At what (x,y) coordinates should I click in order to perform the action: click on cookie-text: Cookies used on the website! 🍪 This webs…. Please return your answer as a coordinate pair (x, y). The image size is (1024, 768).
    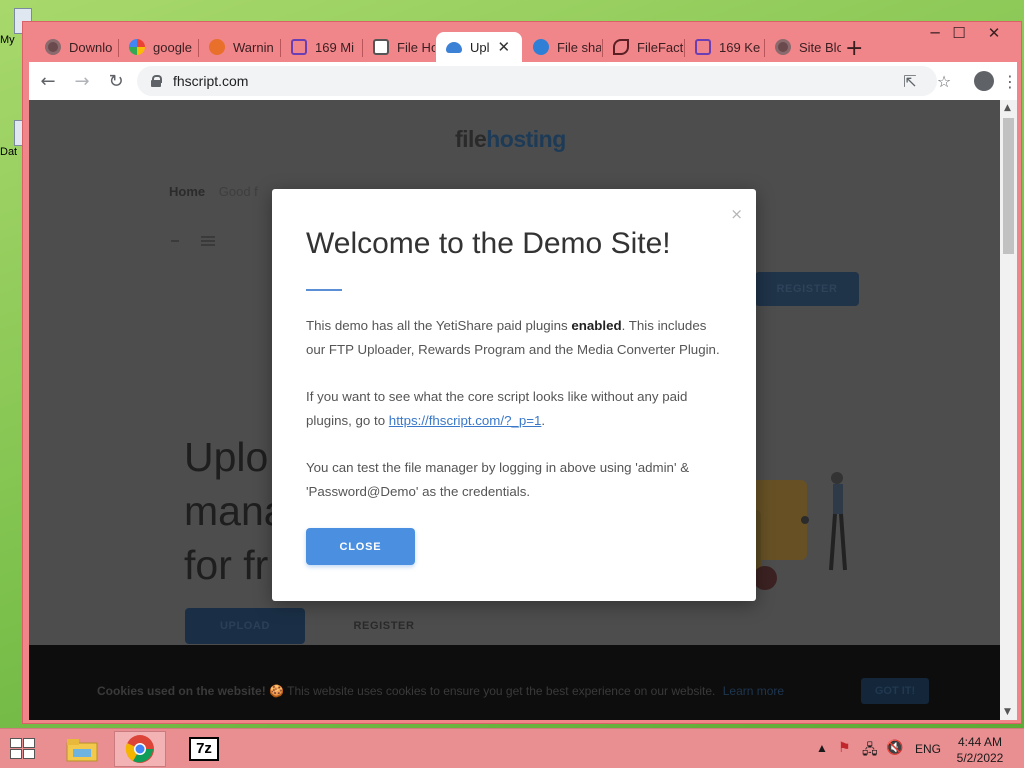
    Looking at the image, I should click on (440, 691).